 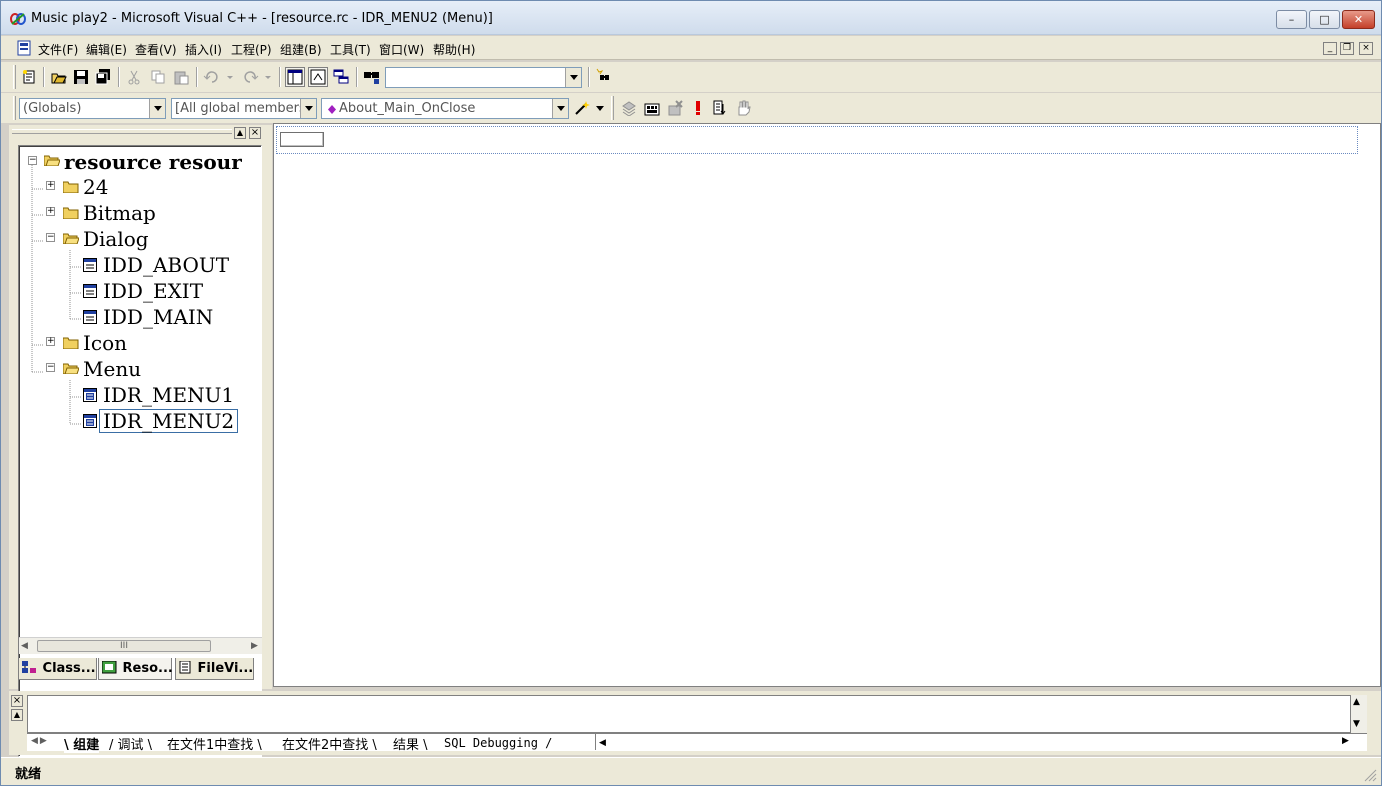 What do you see at coordinates (255, 133) in the screenshot?
I see `pane-close-icon: ×` at bounding box center [255, 133].